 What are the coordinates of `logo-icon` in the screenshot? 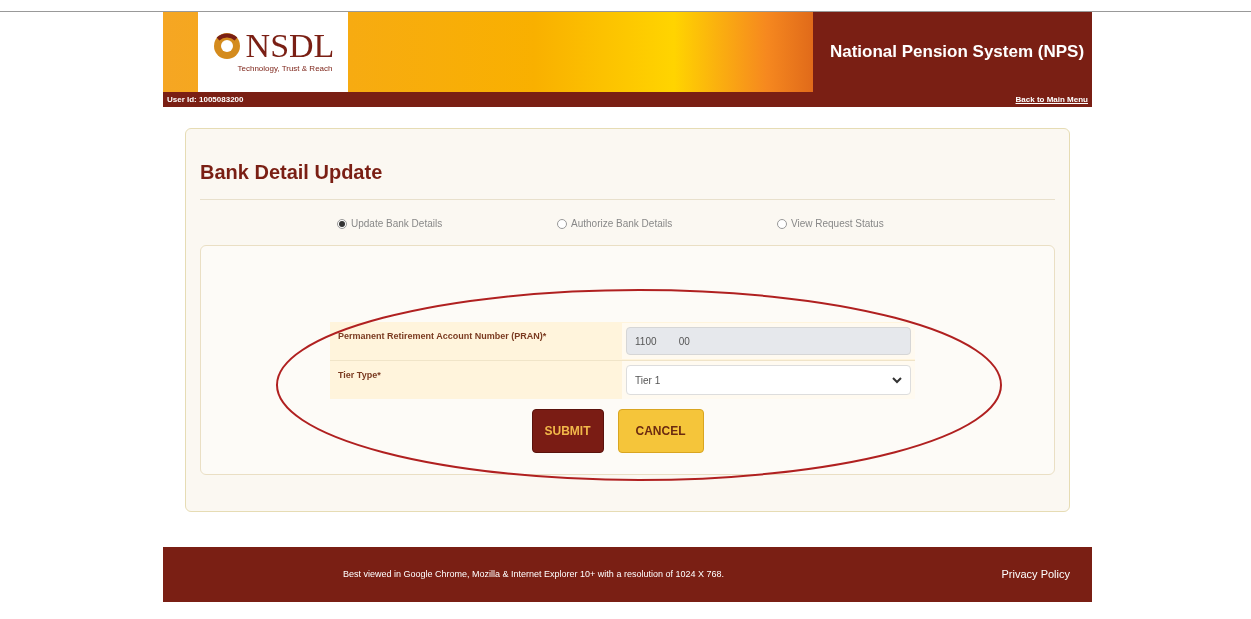 It's located at (226, 46).